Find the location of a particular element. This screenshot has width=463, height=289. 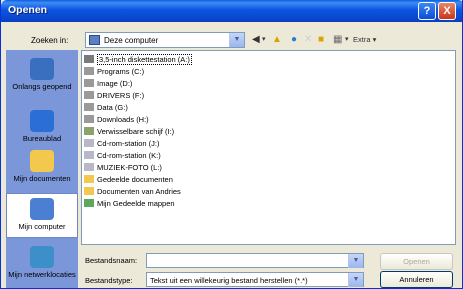

list-item: Verwisselbare schijf (I:) is located at coordinates (129, 131).